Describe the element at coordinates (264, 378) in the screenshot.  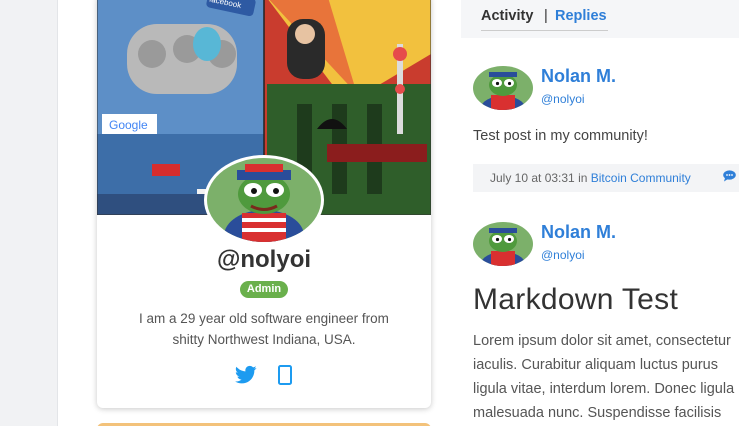
I see `social-links` at that location.